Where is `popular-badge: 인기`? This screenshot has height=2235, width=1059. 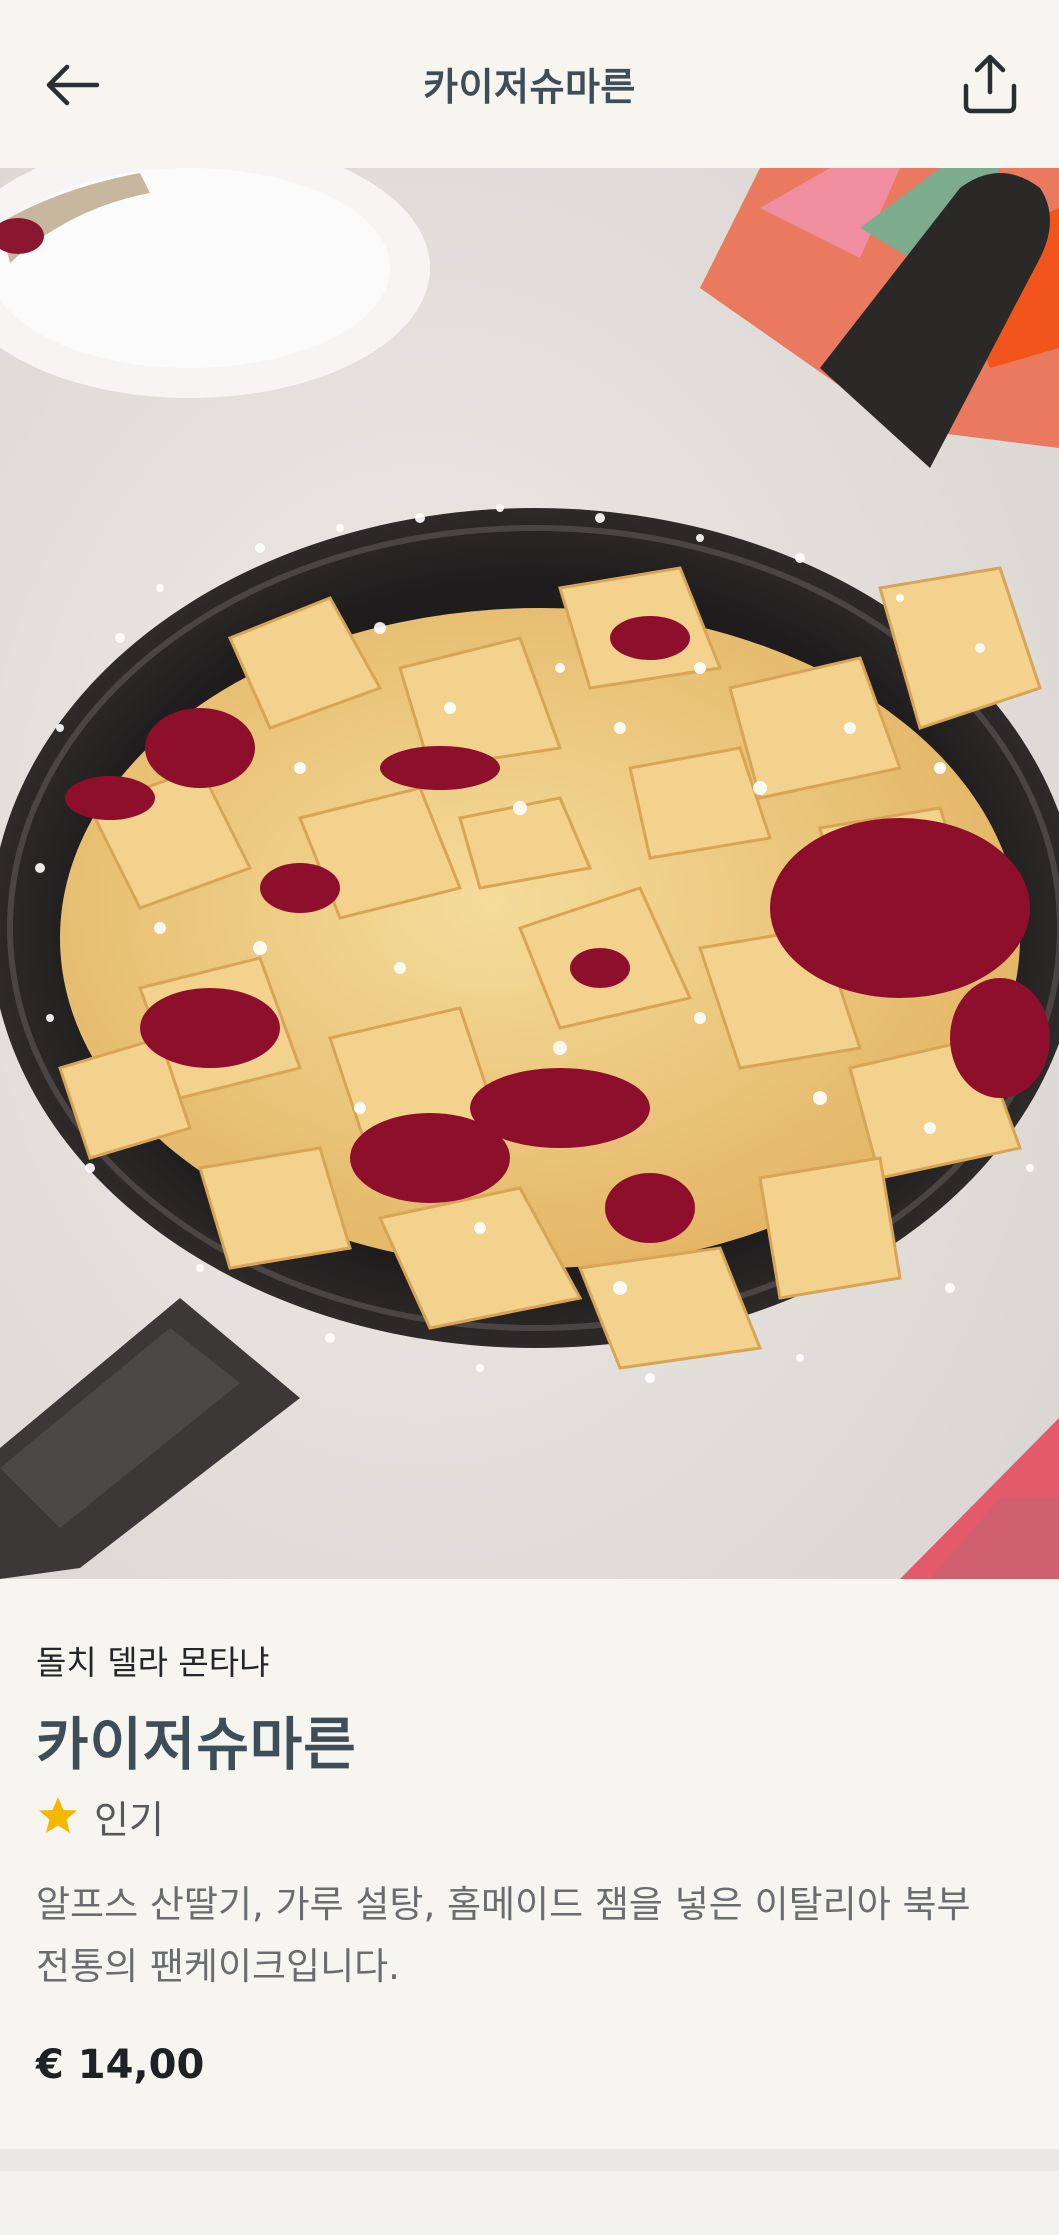 popular-badge: 인기 is located at coordinates (100, 1816).